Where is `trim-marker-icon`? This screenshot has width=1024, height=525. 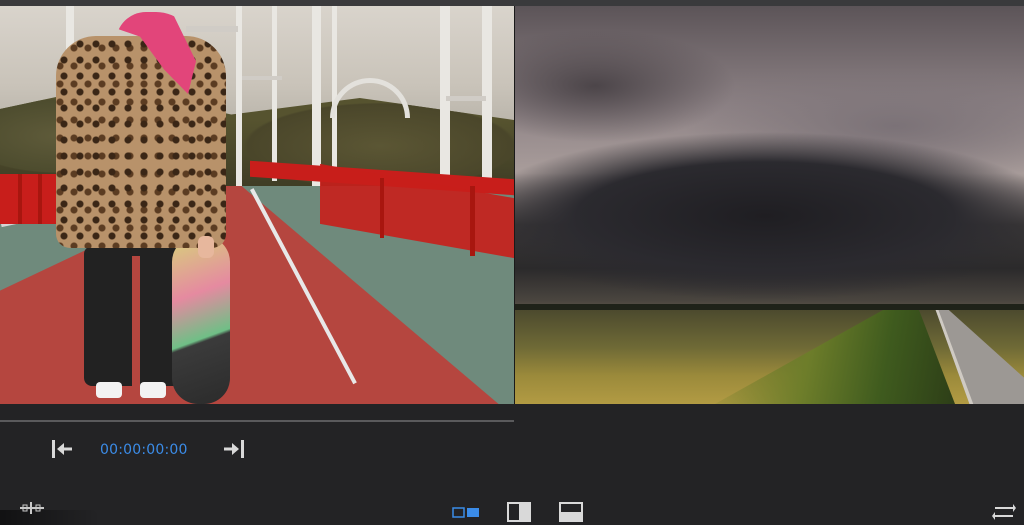
trim-marker-icon is located at coordinates (32, 508).